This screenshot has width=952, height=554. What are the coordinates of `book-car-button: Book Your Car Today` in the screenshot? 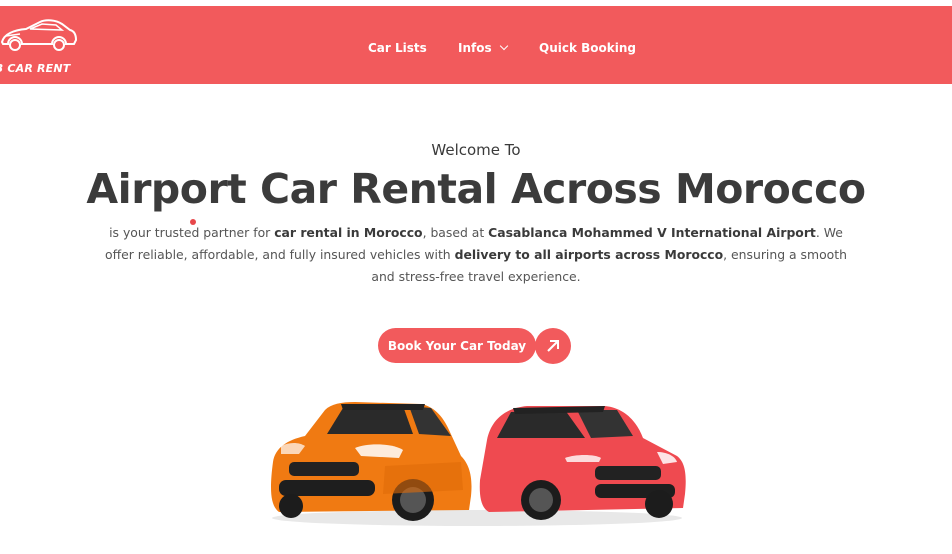 It's located at (457, 345).